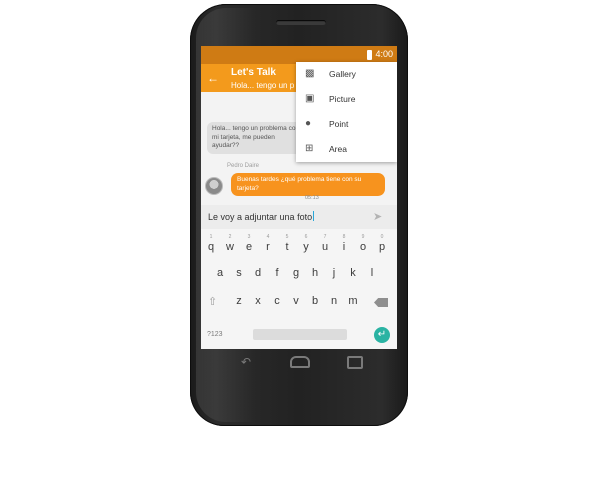 This screenshot has height=500, width=613. I want to click on key-label: q, so click(211, 247).